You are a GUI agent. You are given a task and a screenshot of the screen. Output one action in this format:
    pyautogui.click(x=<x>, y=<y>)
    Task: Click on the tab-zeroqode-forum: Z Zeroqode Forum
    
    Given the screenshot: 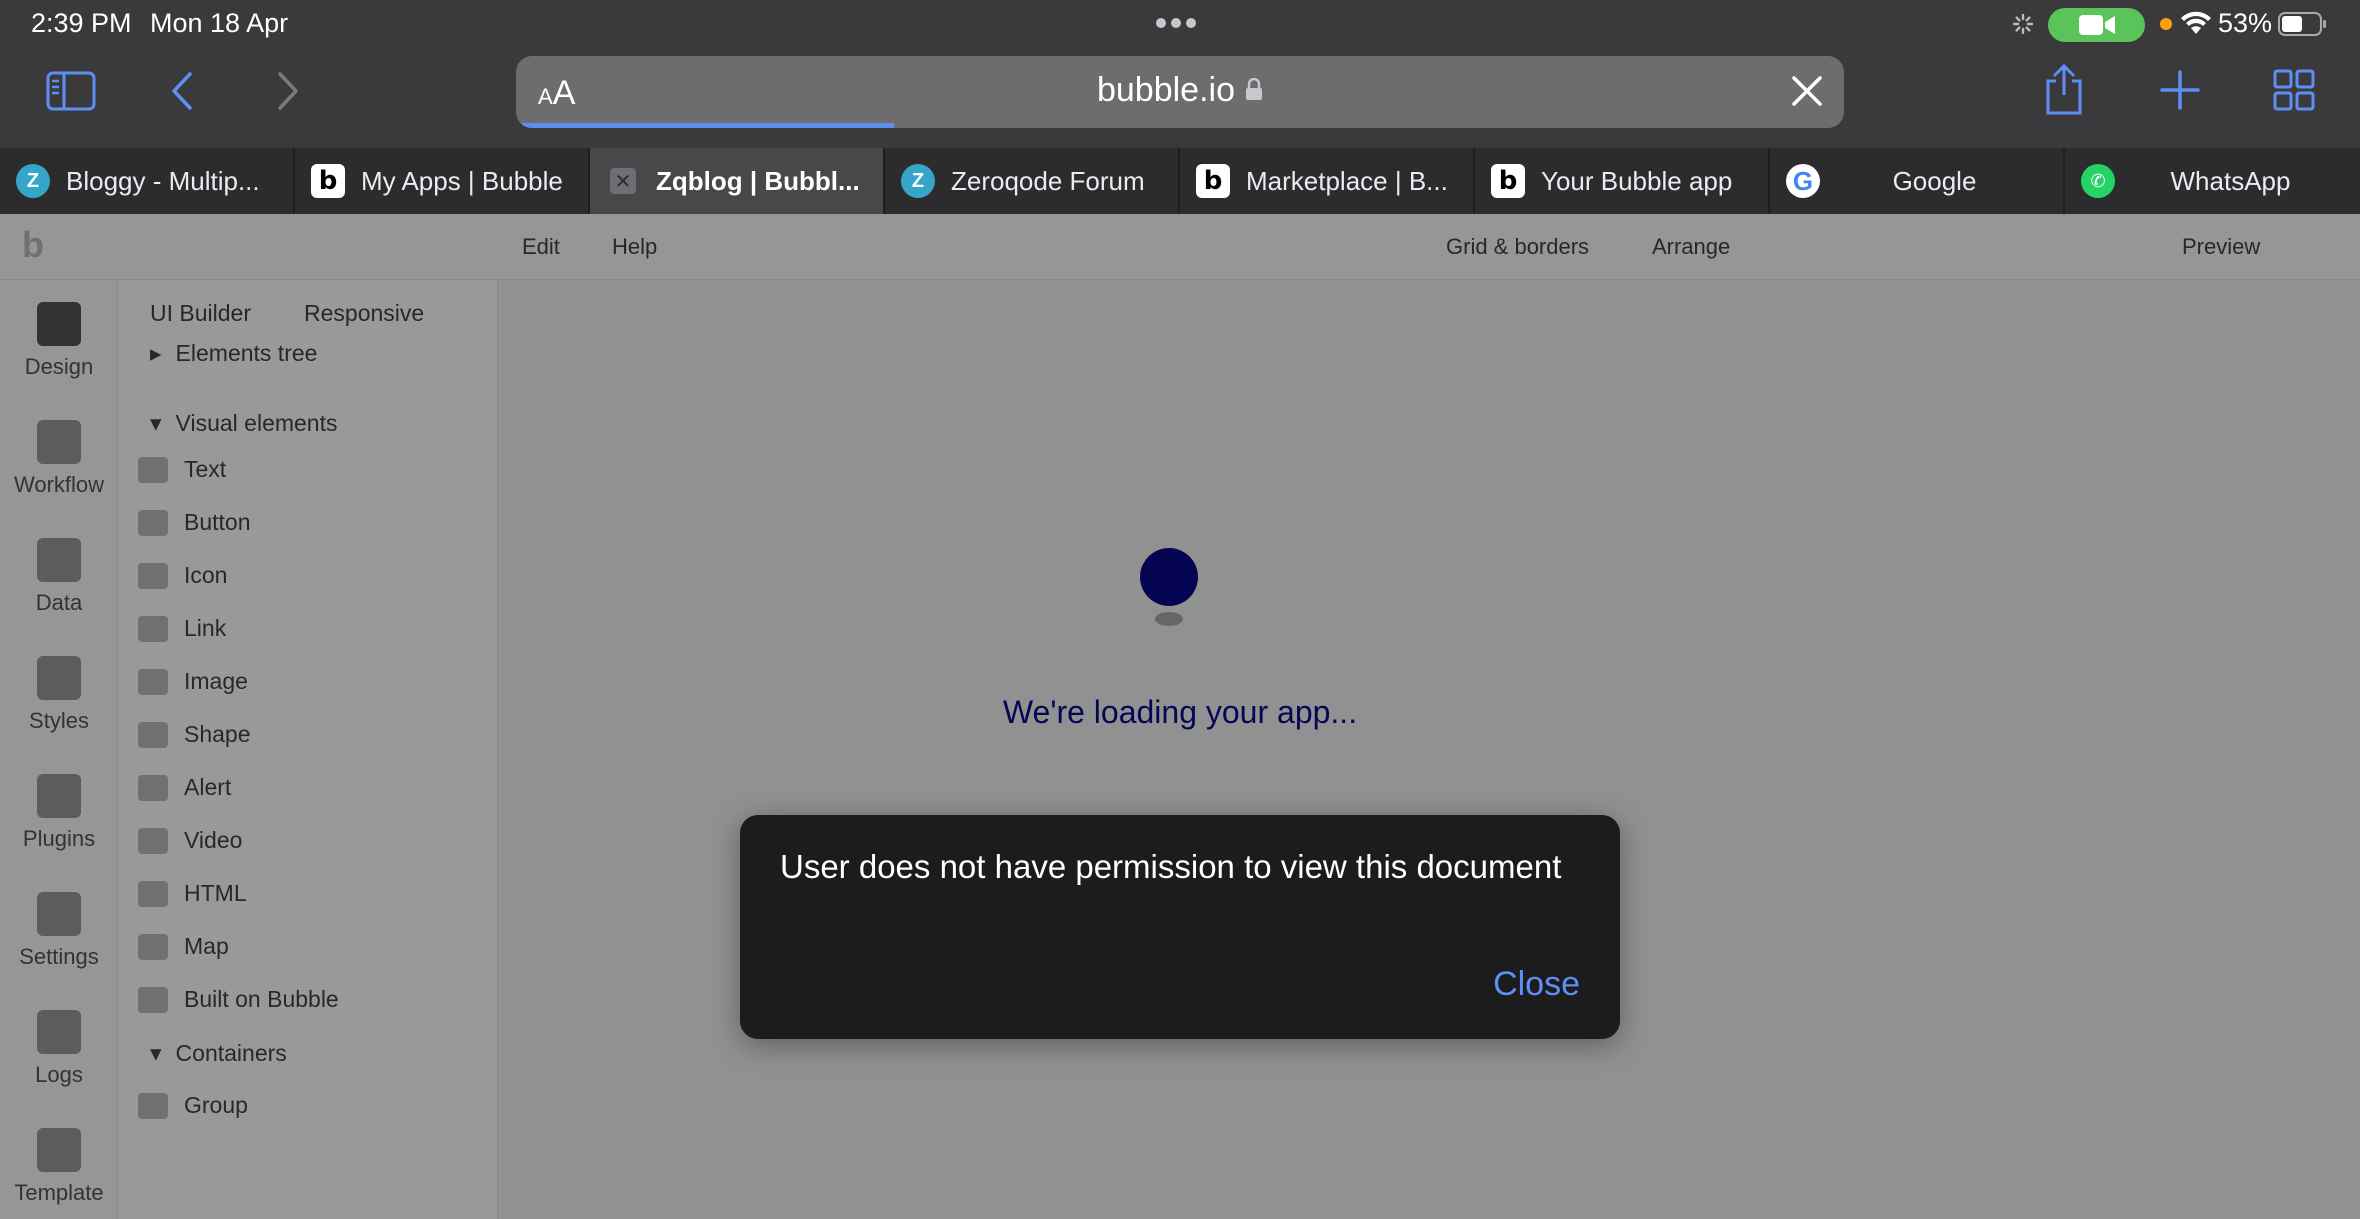 What is the action you would take?
    pyautogui.click(x=1032, y=181)
    